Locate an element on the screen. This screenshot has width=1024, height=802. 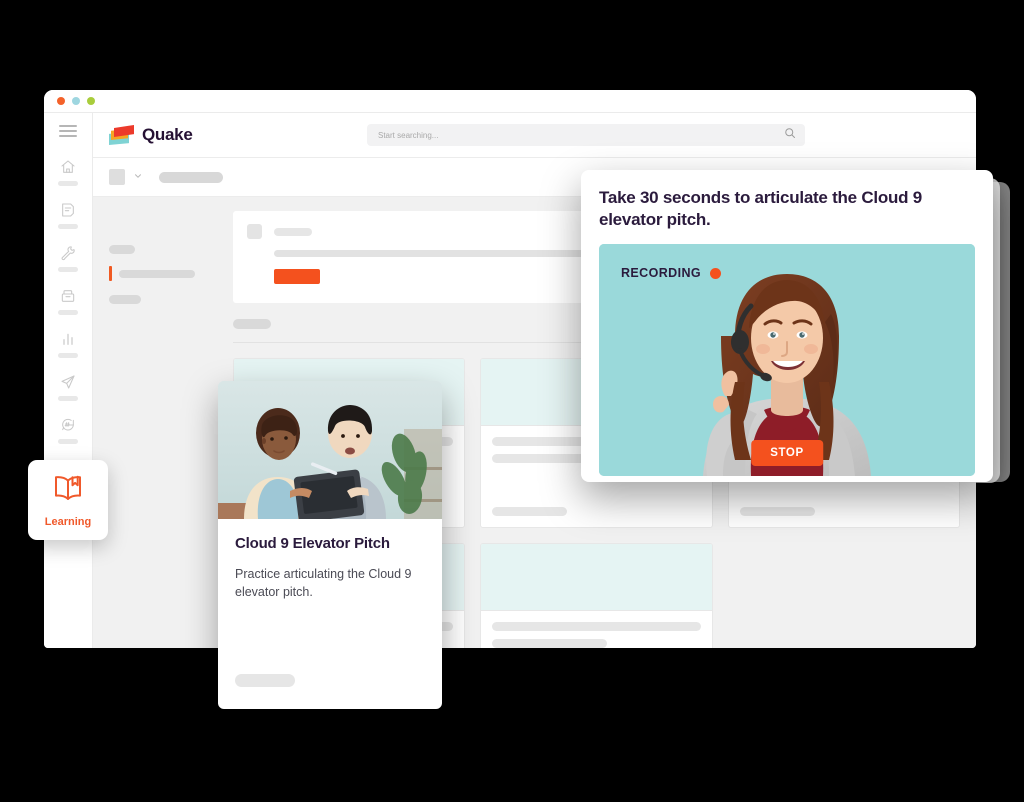
sidebar-item-tools is located at coordinates (68, 258).